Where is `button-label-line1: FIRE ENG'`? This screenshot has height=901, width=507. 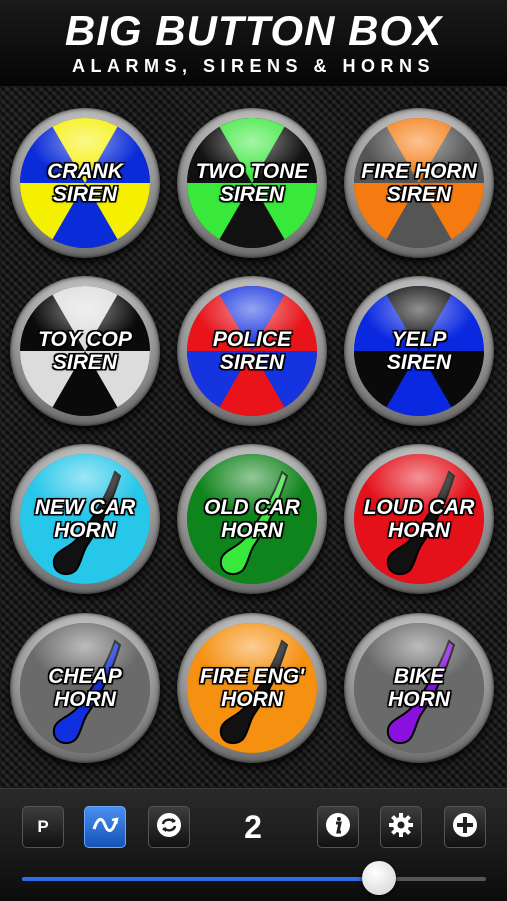 button-label-line1: FIRE ENG' is located at coordinates (252, 676).